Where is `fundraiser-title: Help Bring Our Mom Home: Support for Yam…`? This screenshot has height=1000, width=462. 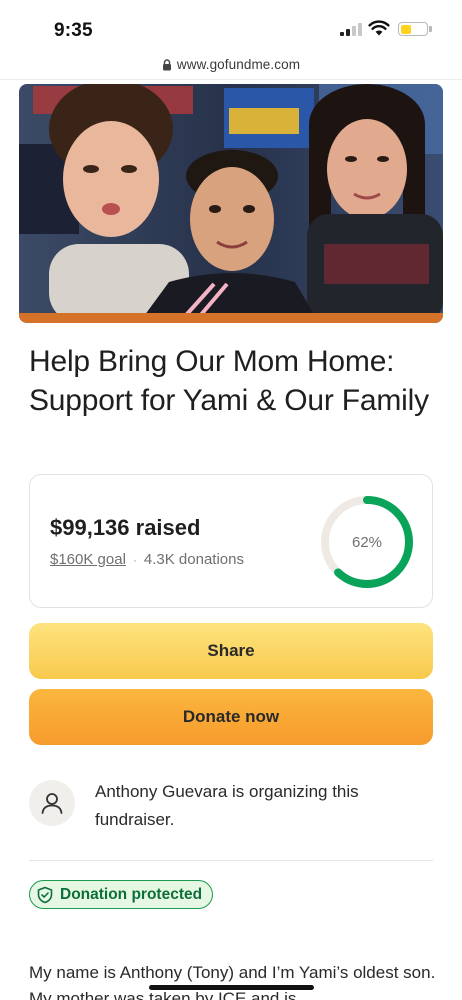
fundraiser-title: Help Bring Our Mom Home: Support for Yam… is located at coordinates (229, 381).